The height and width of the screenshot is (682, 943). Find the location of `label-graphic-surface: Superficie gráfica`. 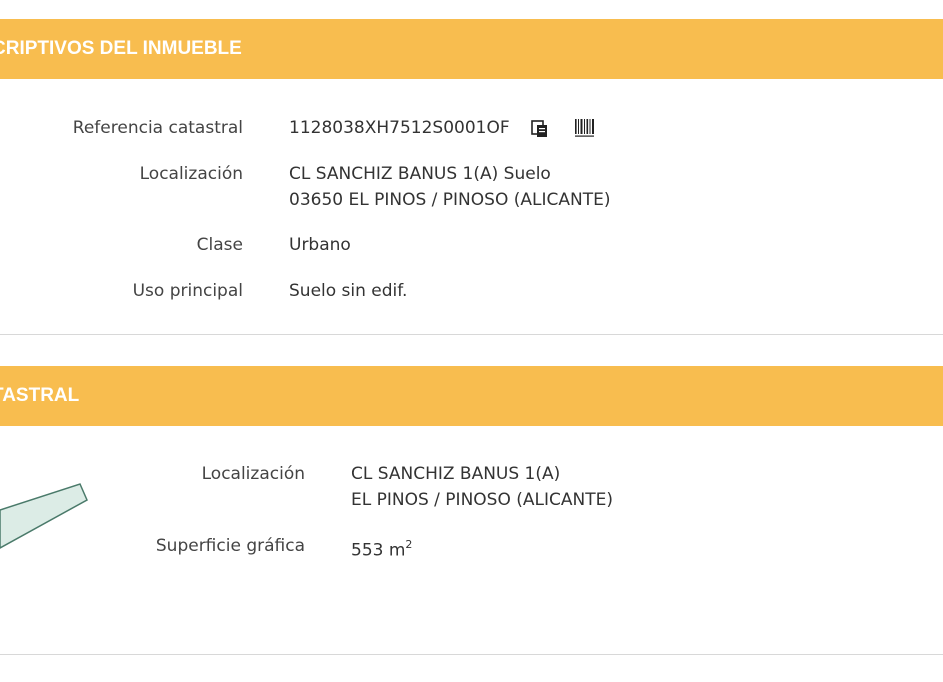

label-graphic-surface: Superficie gráfica is located at coordinates (230, 546).